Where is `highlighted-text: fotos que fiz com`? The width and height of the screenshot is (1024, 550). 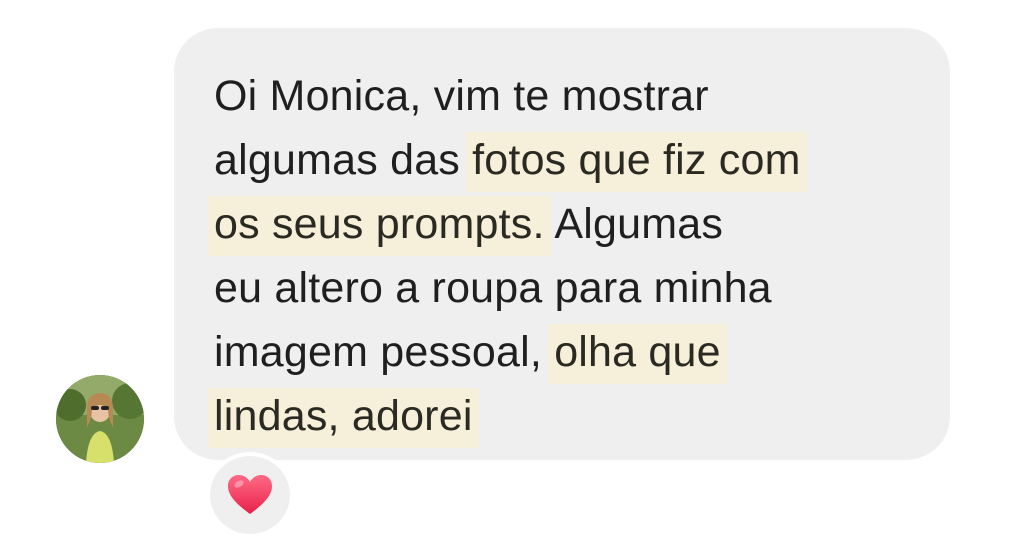
highlighted-text: fotos que fiz com is located at coordinates (636, 162).